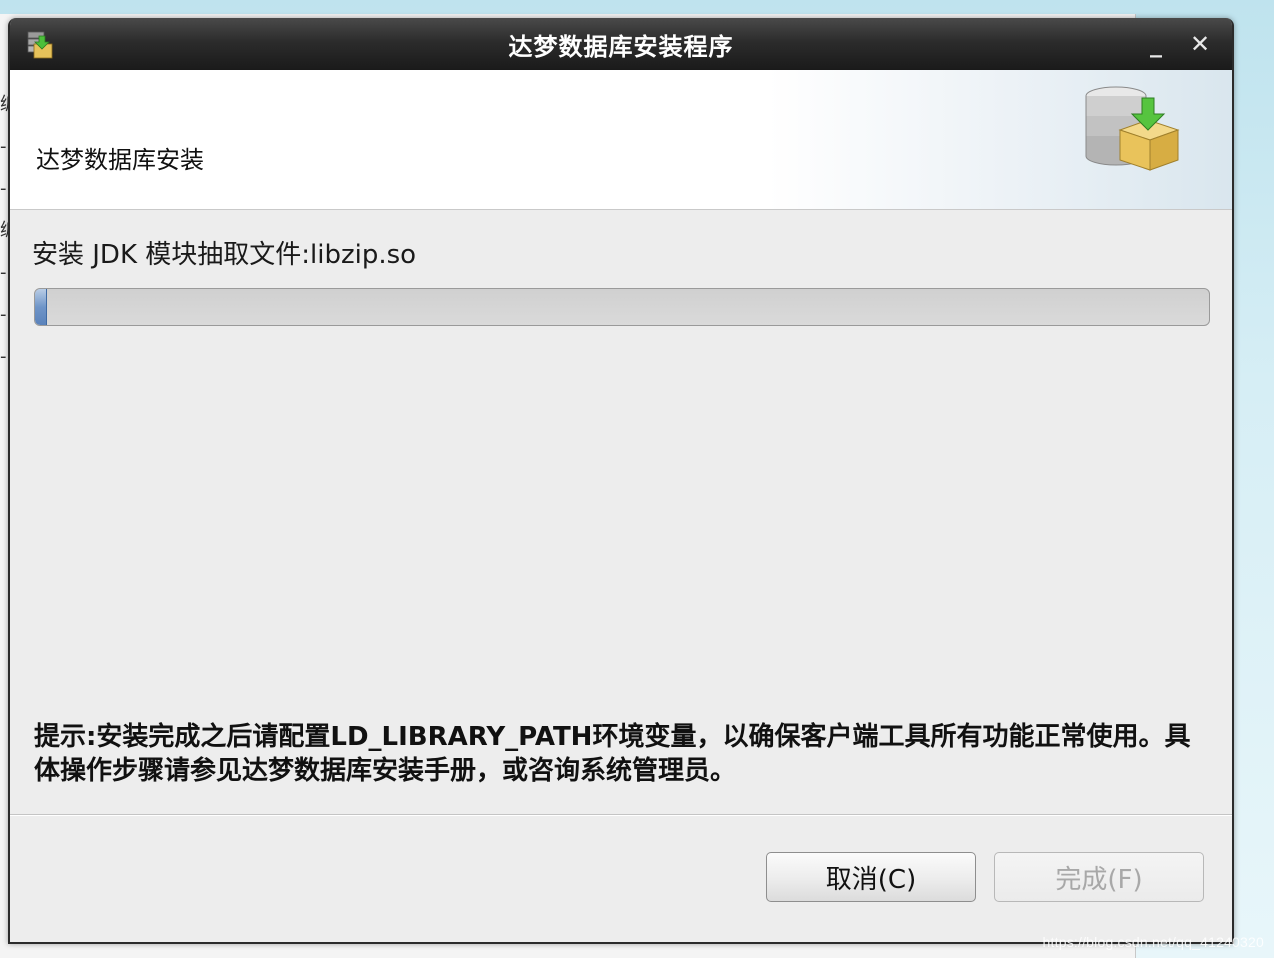  What do you see at coordinates (1153, 942) in the screenshot?
I see `watermark-text: https://blog.csdn.net/qq_41240320` at bounding box center [1153, 942].